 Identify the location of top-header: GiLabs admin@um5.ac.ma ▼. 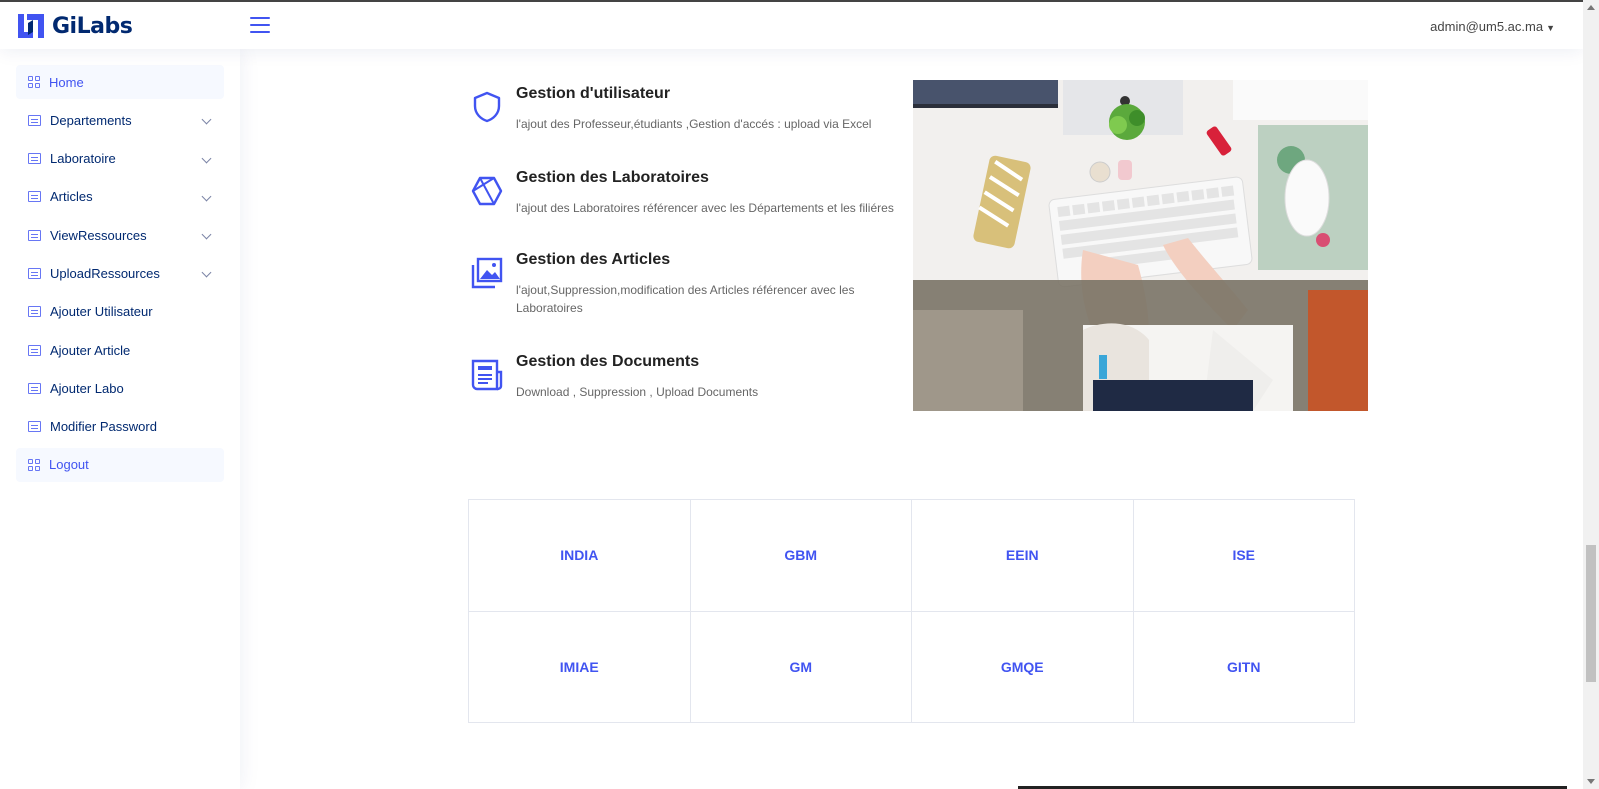
(791, 24).